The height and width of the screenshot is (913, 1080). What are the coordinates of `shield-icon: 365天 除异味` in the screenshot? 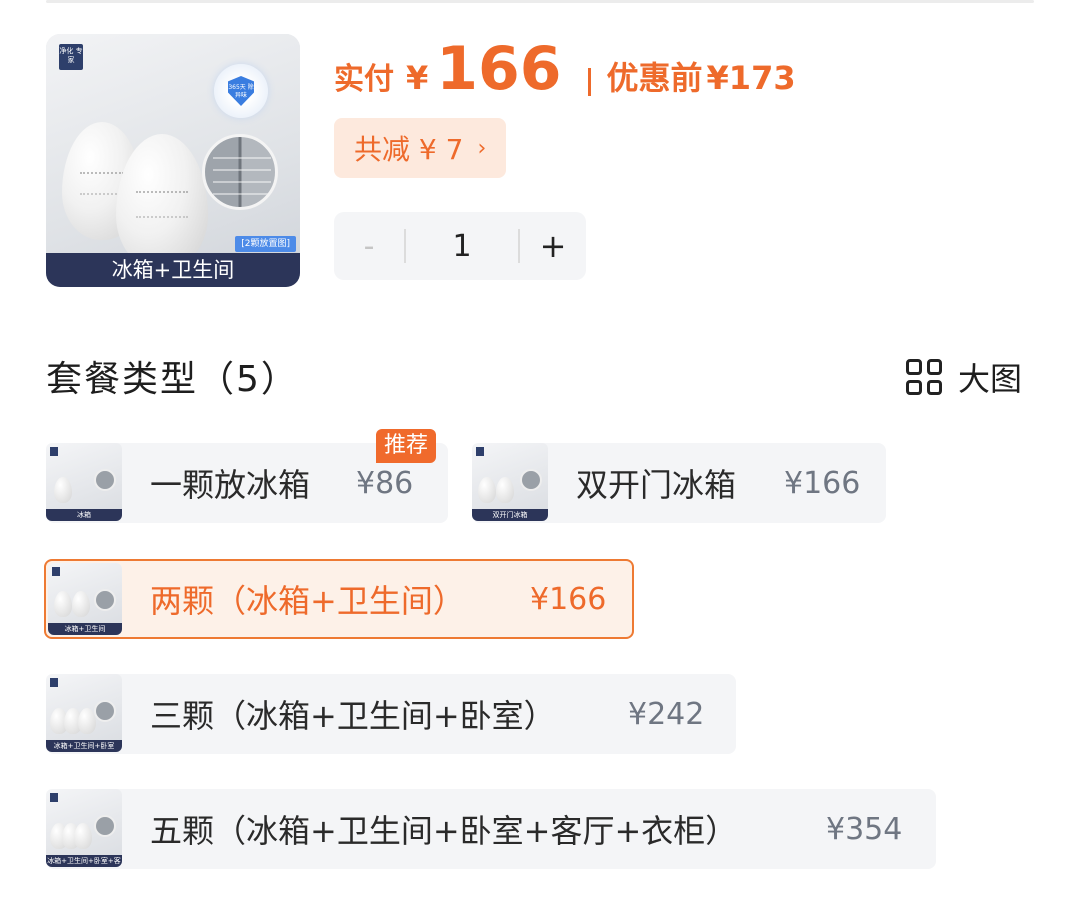 It's located at (241, 91).